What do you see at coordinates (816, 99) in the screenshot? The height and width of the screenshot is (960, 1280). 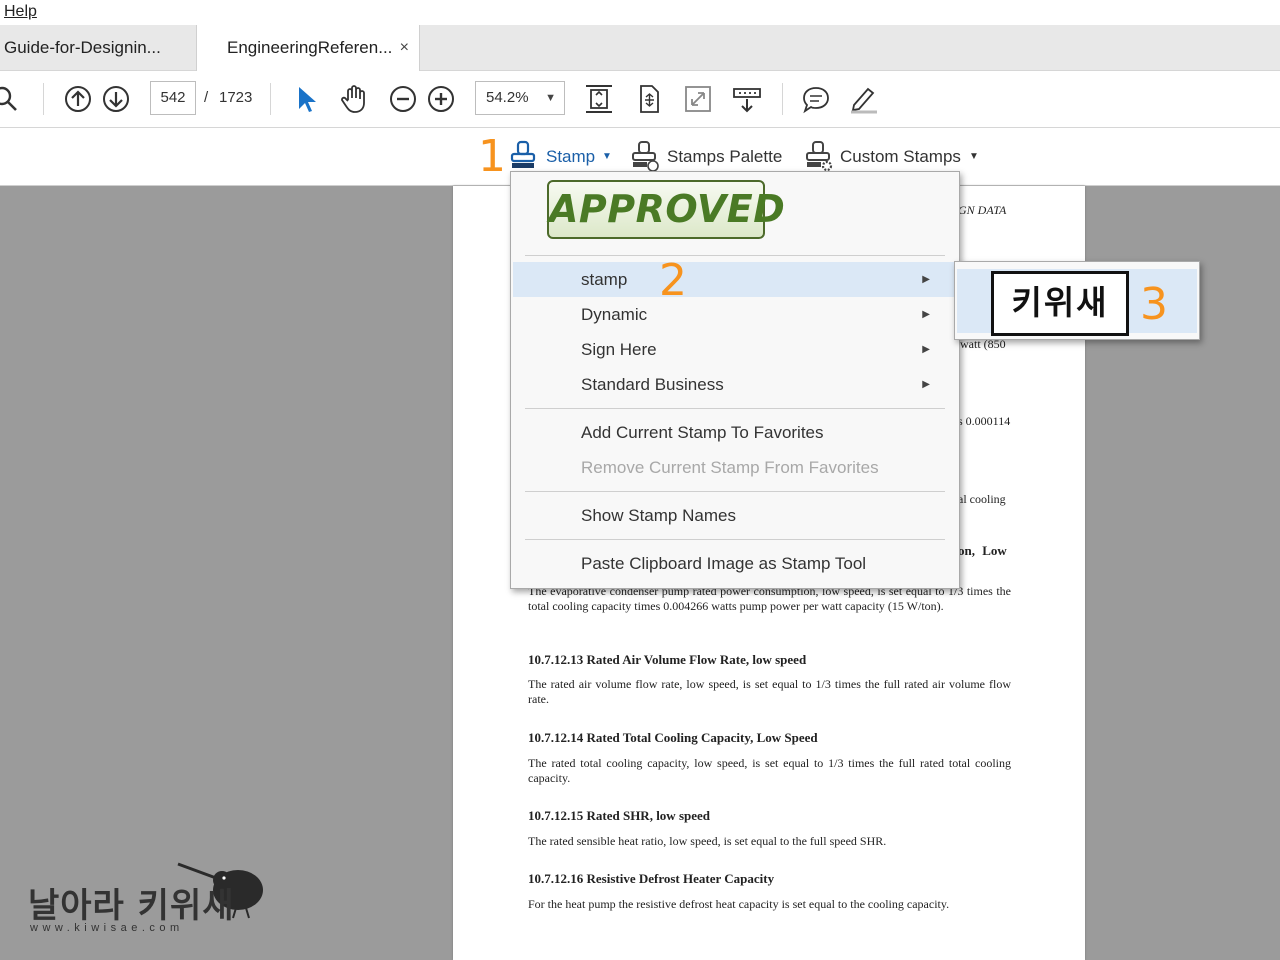 I see `comment-icon` at bounding box center [816, 99].